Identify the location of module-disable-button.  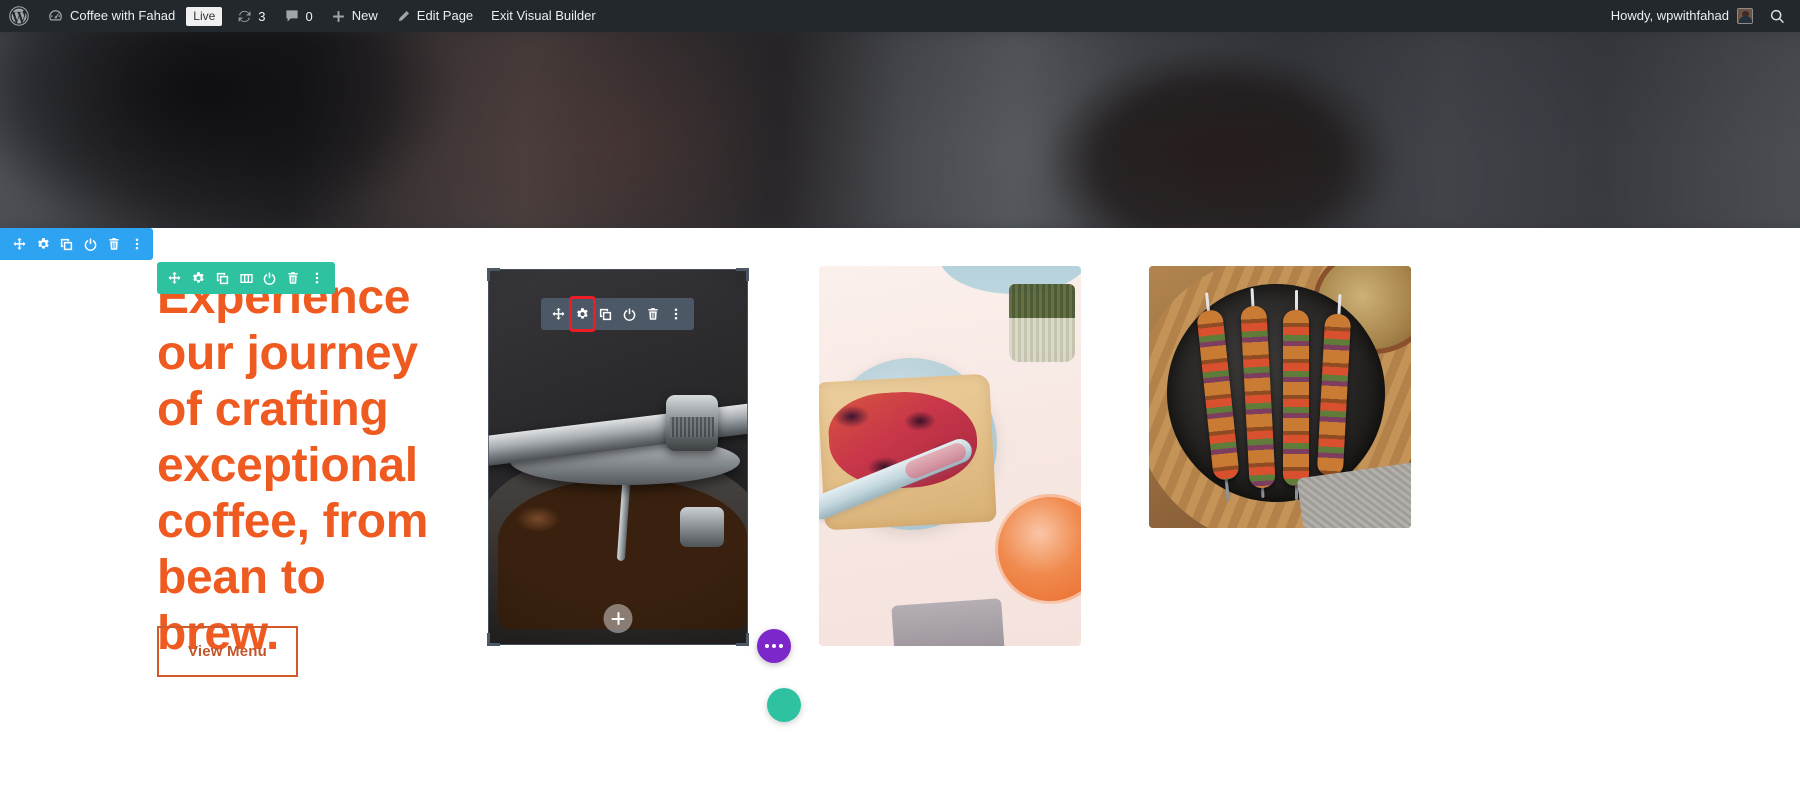
(630, 314).